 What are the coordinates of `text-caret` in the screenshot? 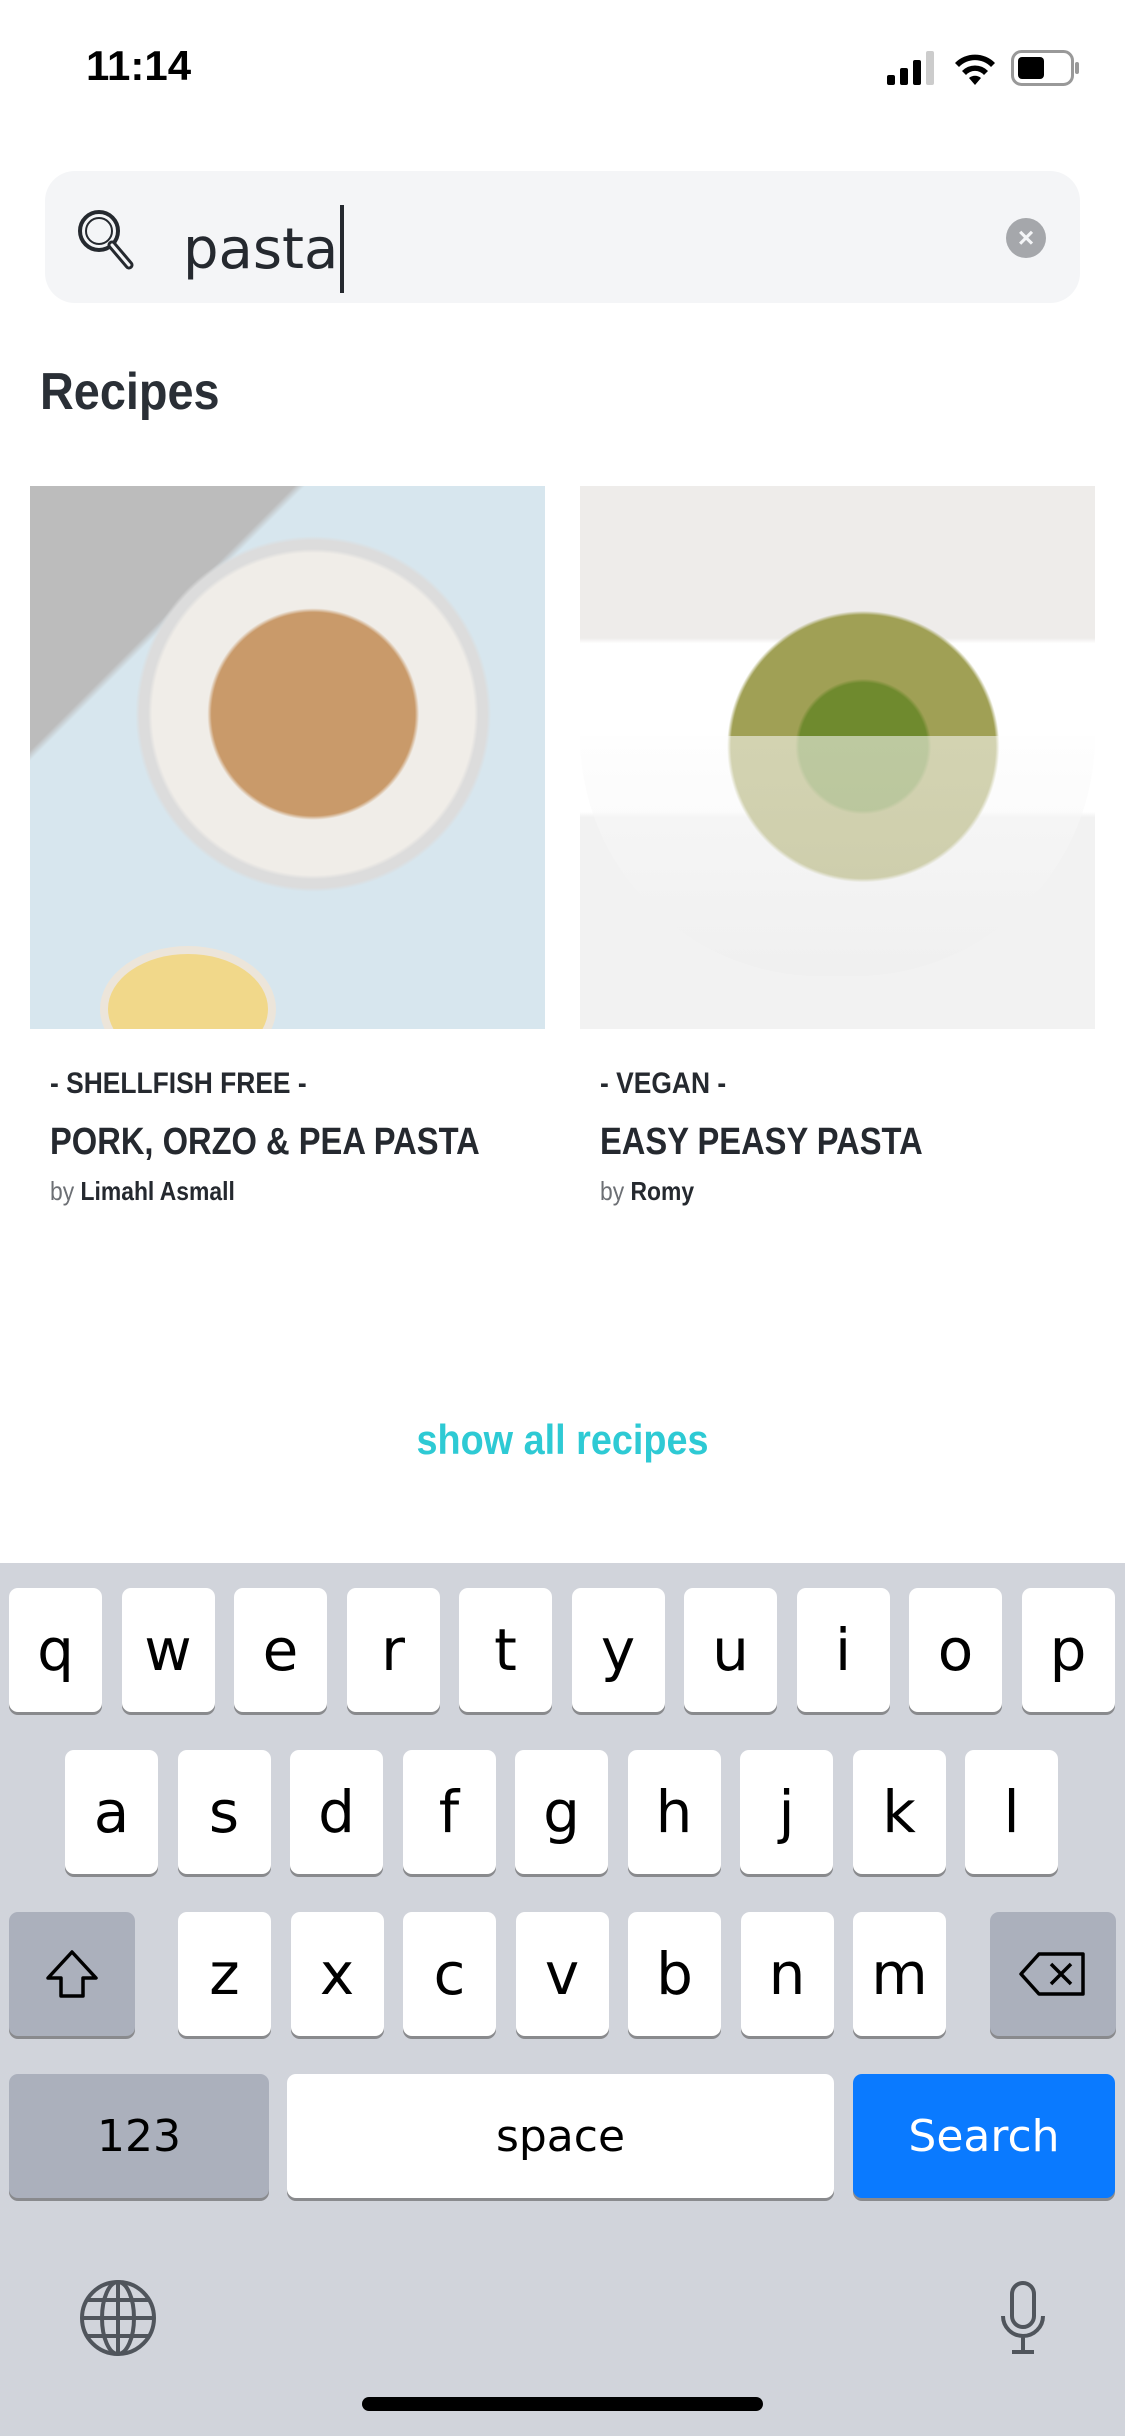 It's located at (342, 249).